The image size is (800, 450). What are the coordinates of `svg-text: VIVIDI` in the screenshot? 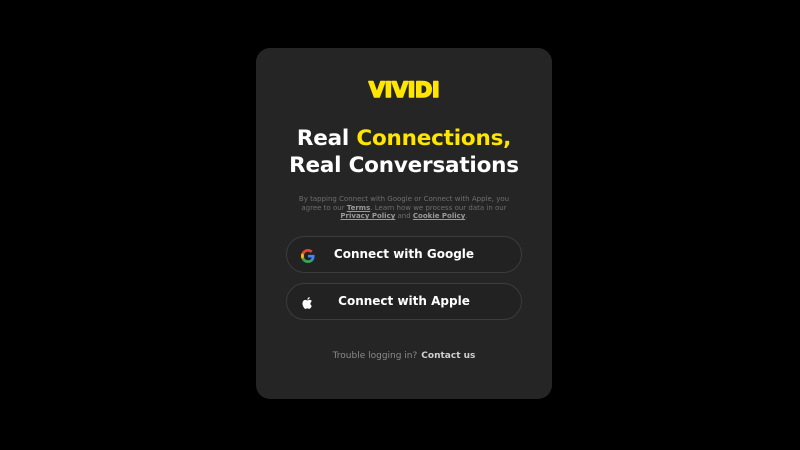 It's located at (404, 89).